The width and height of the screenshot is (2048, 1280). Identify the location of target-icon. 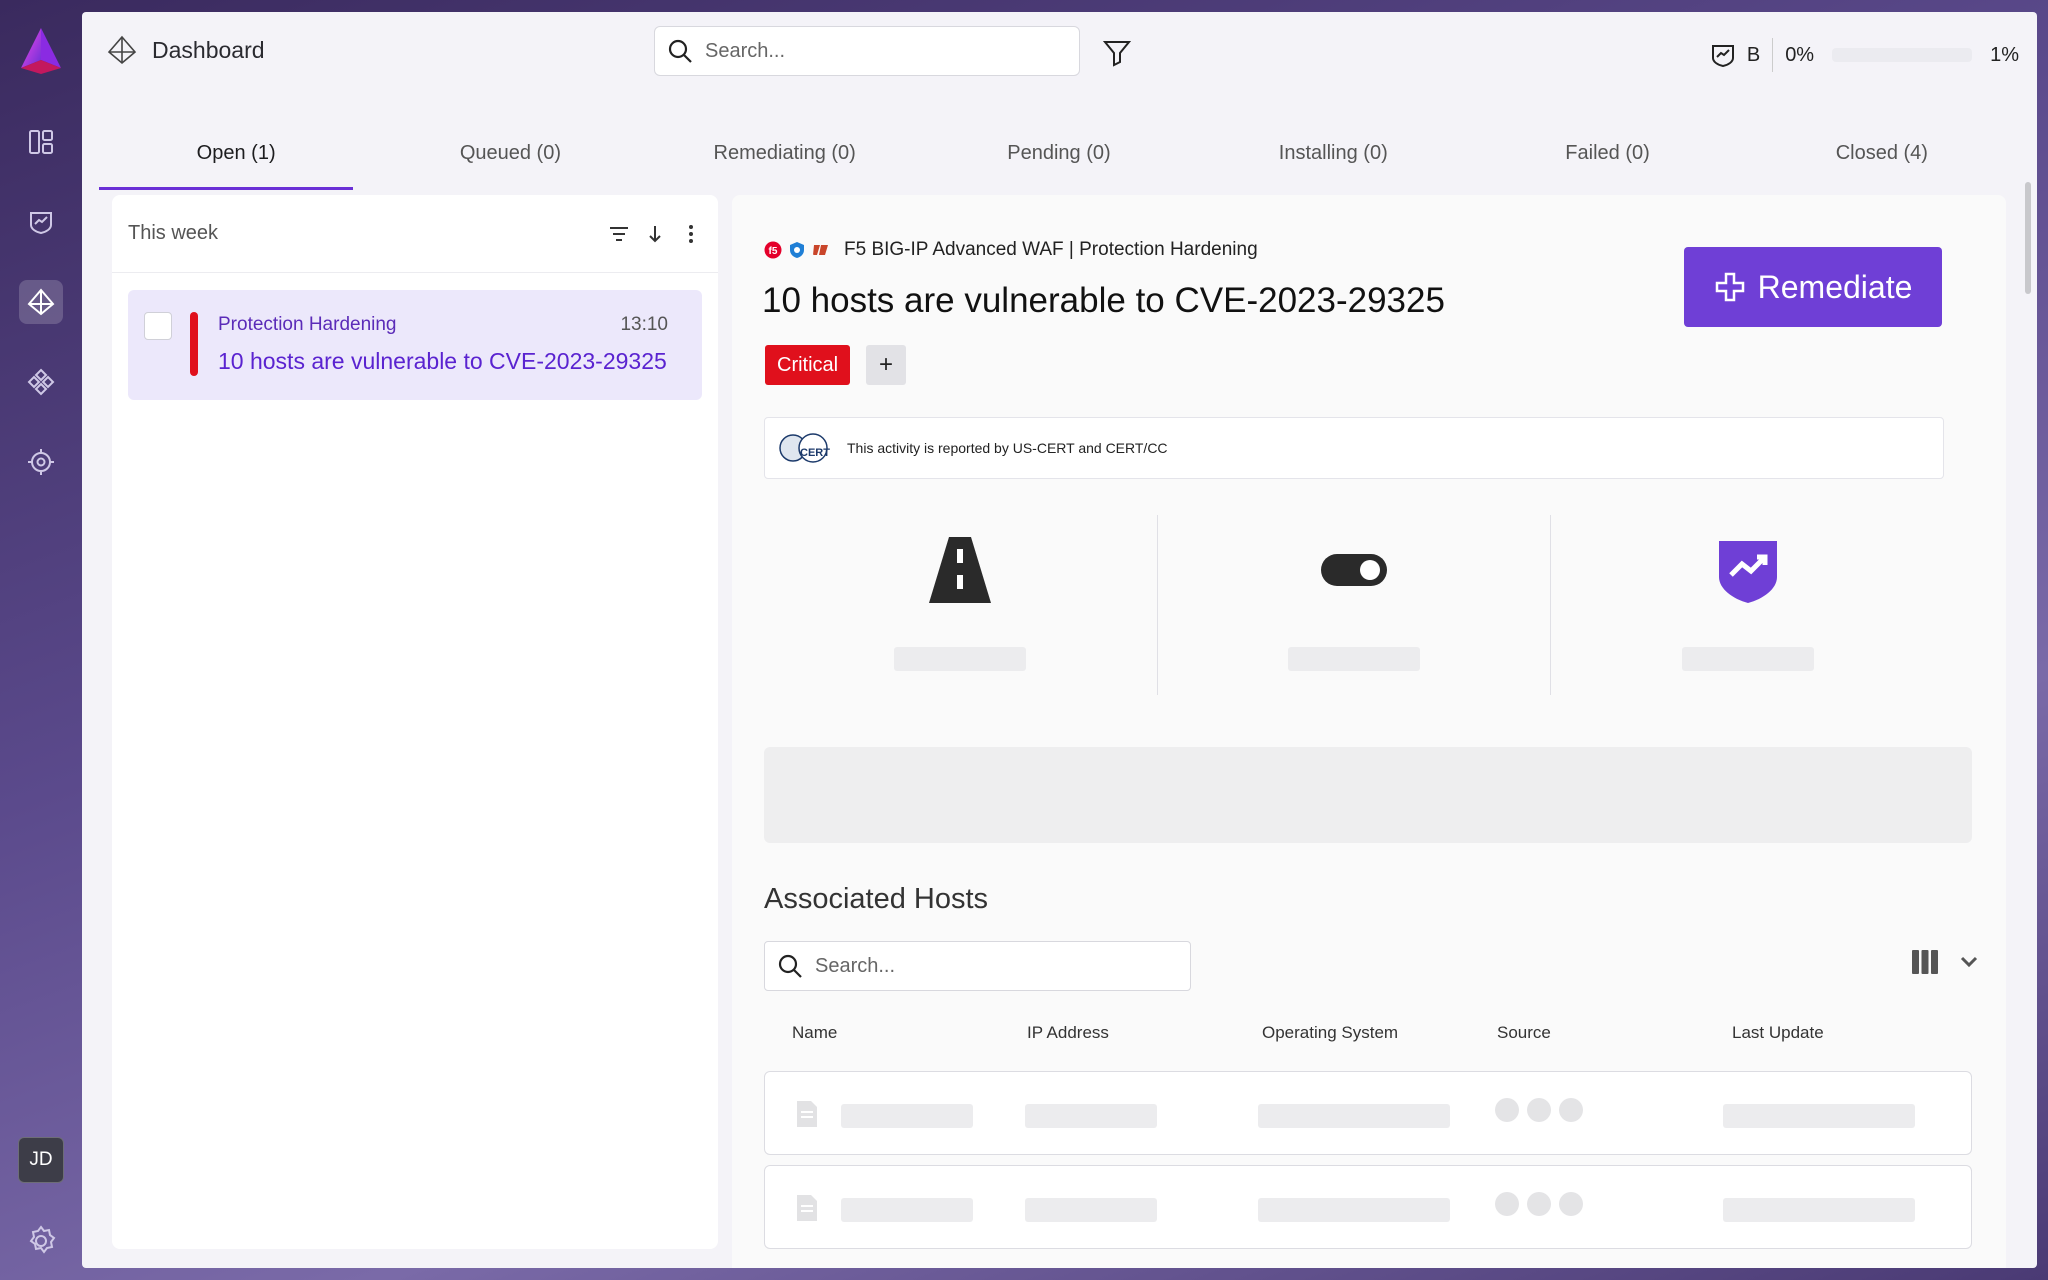
(41, 462).